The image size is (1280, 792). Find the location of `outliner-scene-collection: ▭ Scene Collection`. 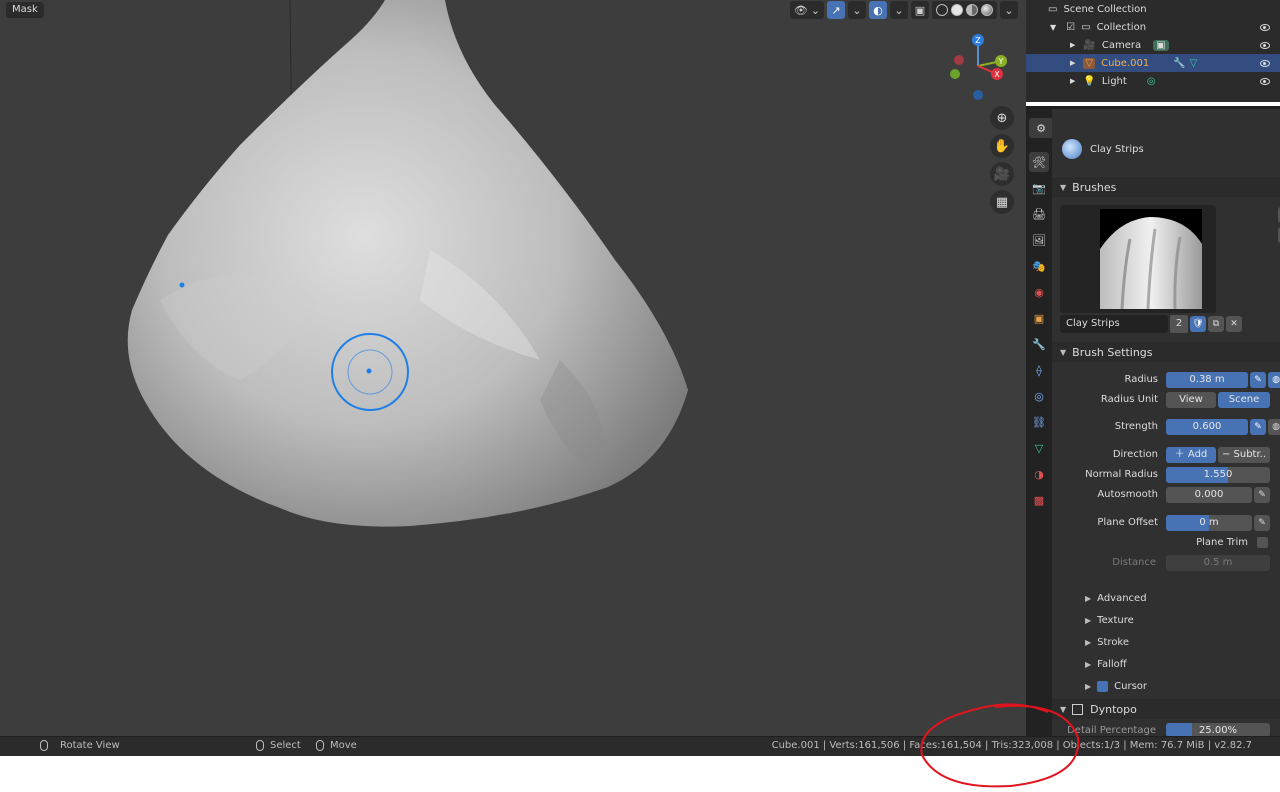

outliner-scene-collection: ▭ Scene Collection is located at coordinates (1153, 9).